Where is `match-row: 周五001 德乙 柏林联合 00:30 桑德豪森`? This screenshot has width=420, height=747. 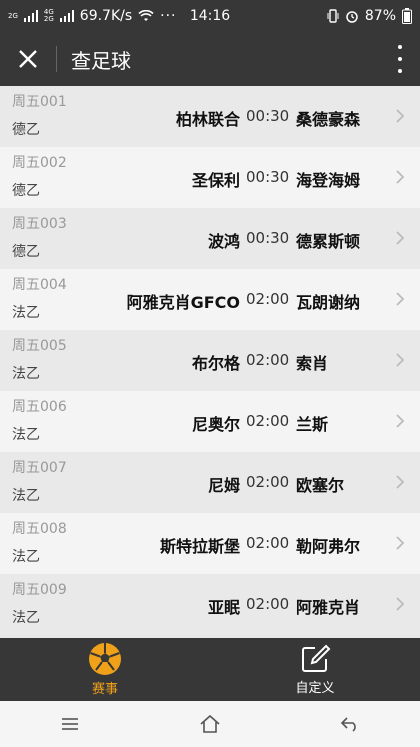 match-row: 周五001 德乙 柏林联合 00:30 桑德豪森 is located at coordinates (210, 116).